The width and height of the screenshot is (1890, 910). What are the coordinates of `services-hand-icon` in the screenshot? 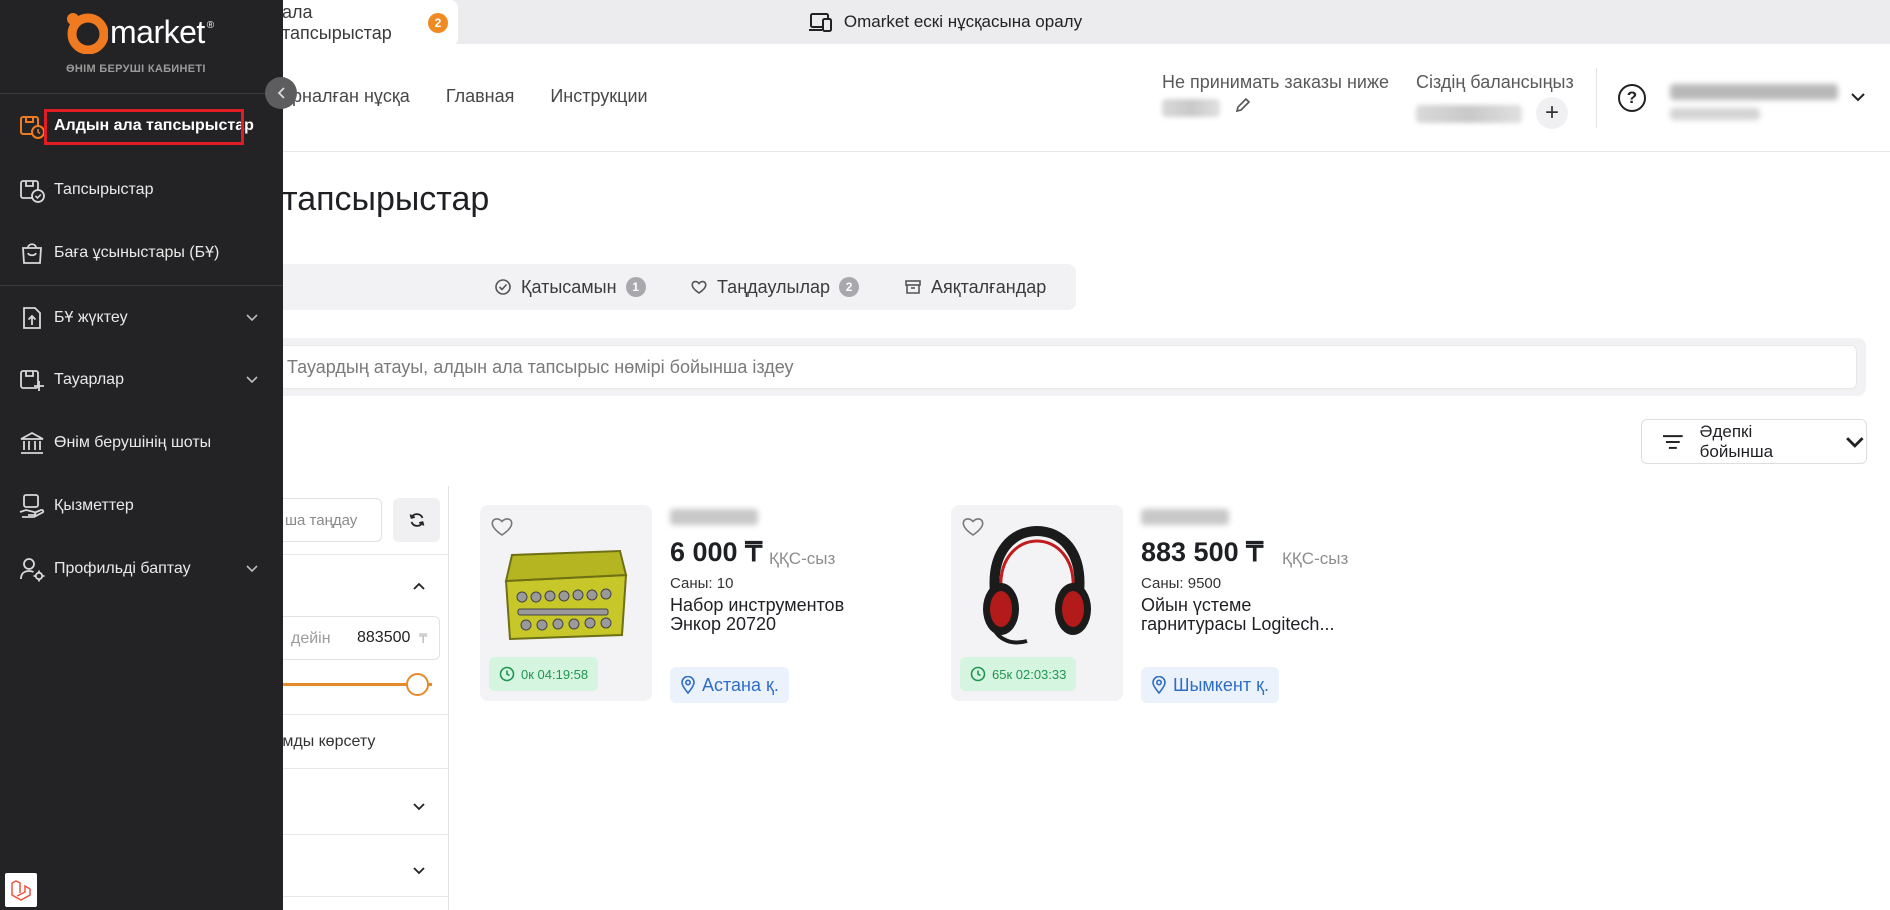 It's located at (32, 506).